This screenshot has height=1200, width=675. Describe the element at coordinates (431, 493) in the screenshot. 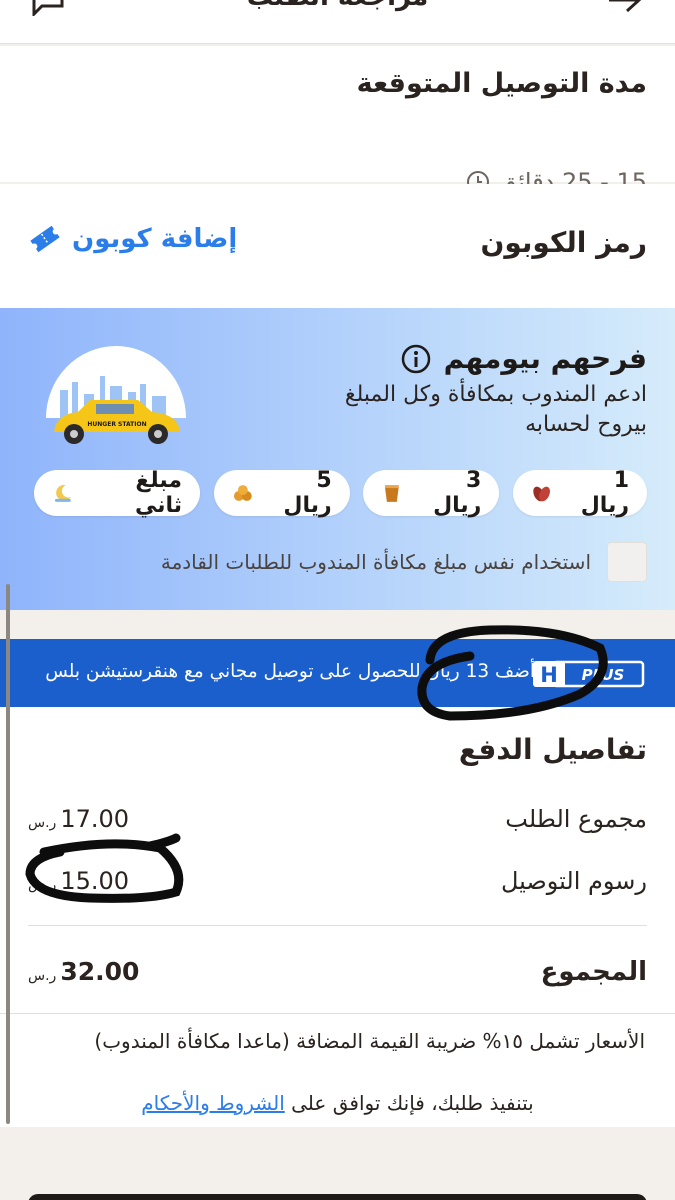

I see `tip-chip-3: 3 ريال` at that location.